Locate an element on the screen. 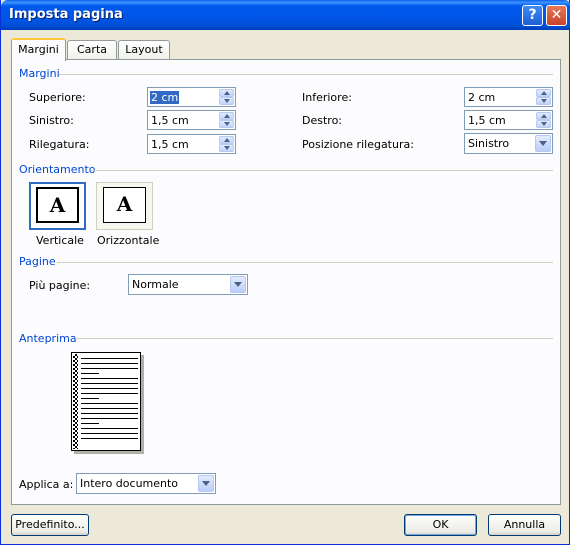 The image size is (570, 545). landscape-page-icon: A is located at coordinates (124, 205).